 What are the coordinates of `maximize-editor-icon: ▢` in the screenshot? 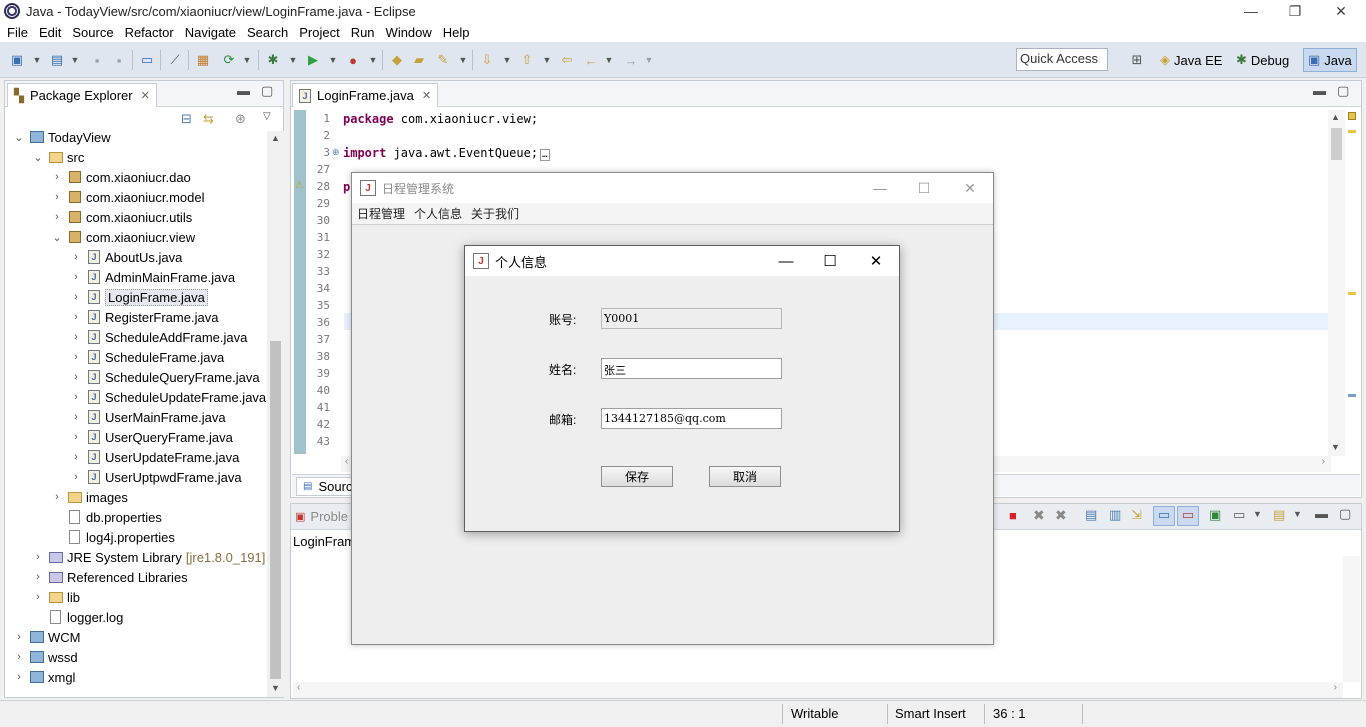 It's located at (1343, 91).